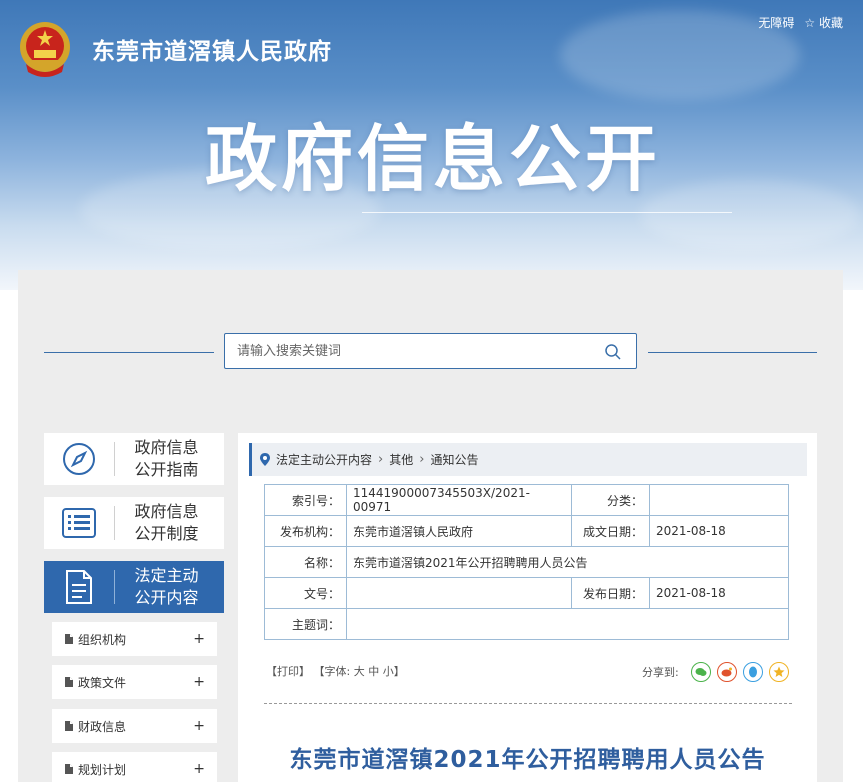 This screenshot has width=863, height=782. I want to click on table-row: 名称： 东莞市道滘镇2021年公开招聘聘用人员公告, so click(526, 562).